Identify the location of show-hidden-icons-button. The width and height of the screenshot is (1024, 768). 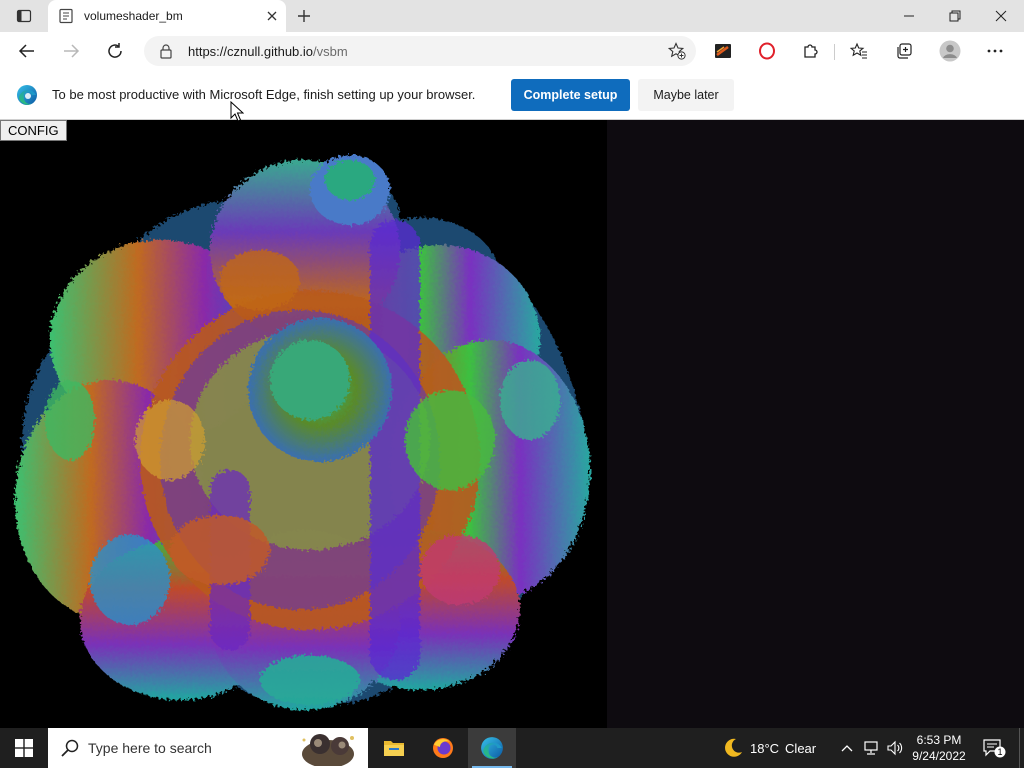
(847, 748).